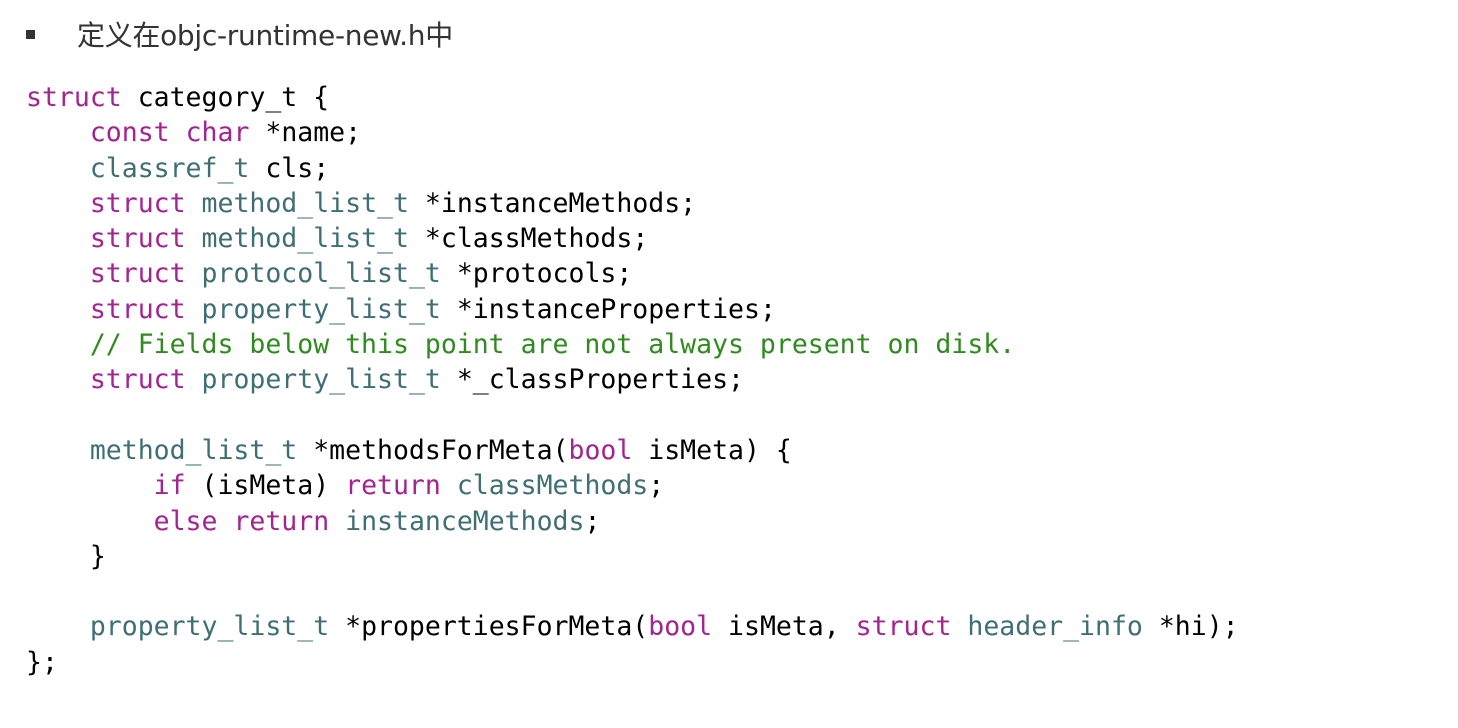  Describe the element at coordinates (66, 556) in the screenshot. I see `code-text: }` at that location.